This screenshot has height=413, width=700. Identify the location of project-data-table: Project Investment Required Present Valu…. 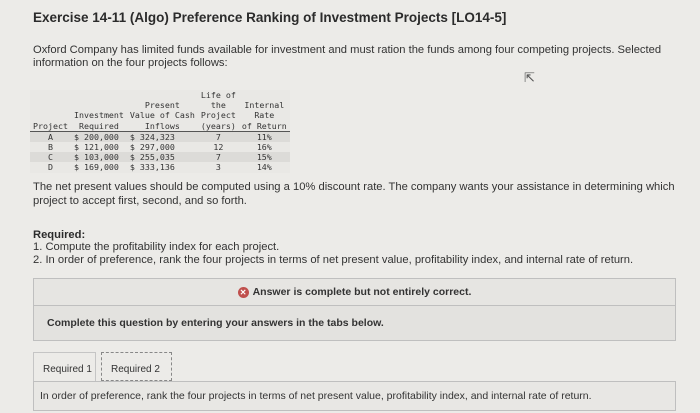
(160, 131).